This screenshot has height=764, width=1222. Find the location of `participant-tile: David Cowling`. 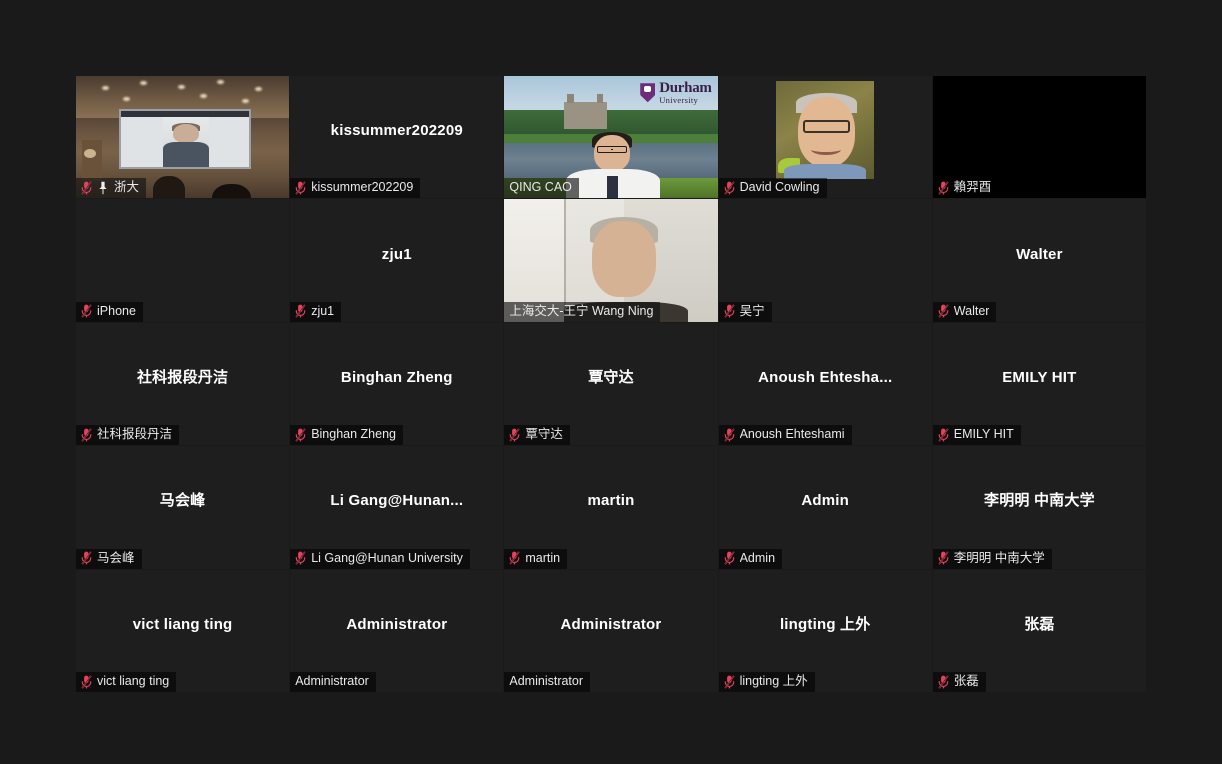

participant-tile: David Cowling is located at coordinates (825, 137).